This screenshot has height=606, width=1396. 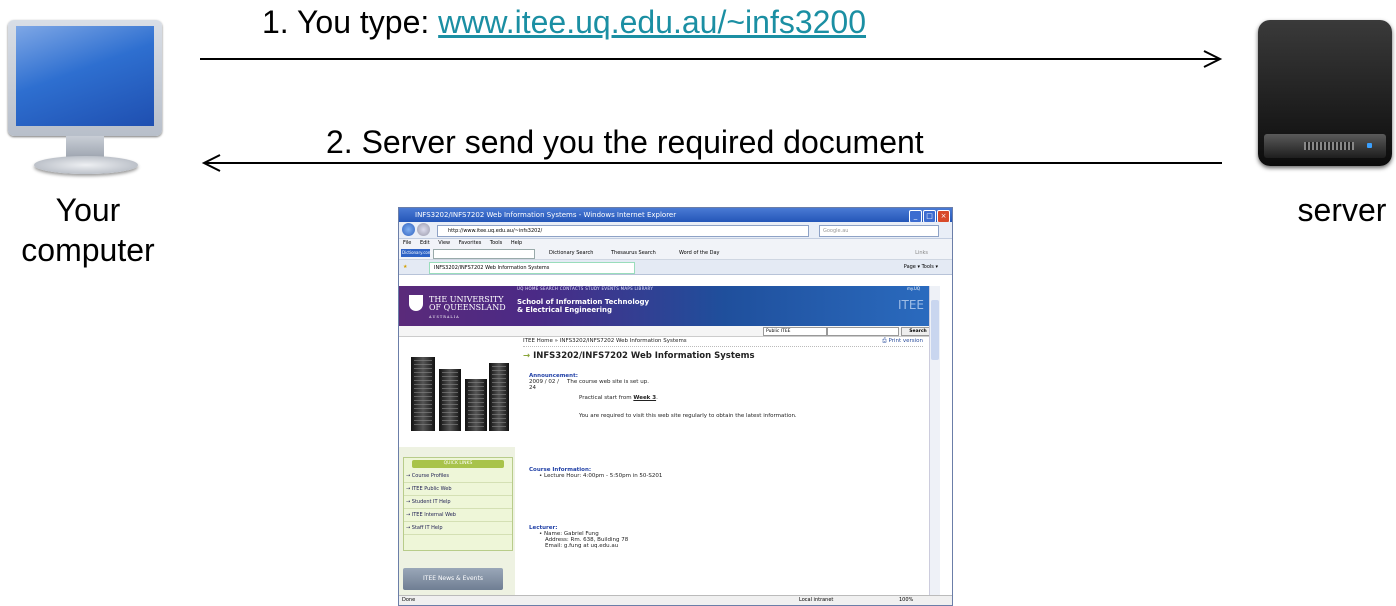 I want to click on step1-prefix: 1. You type:, so click(x=350, y=22).